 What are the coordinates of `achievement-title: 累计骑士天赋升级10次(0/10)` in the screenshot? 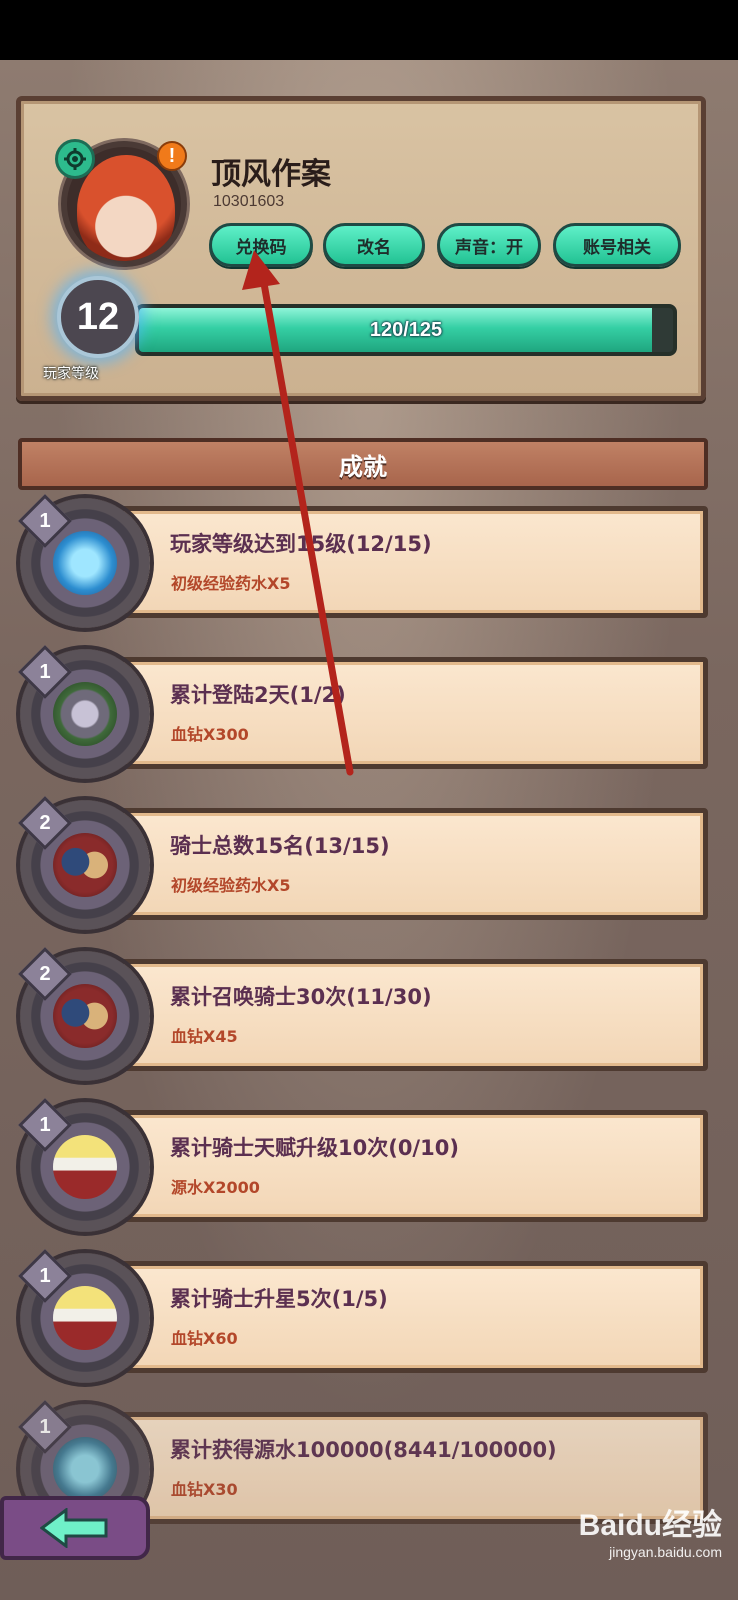 It's located at (314, 1148).